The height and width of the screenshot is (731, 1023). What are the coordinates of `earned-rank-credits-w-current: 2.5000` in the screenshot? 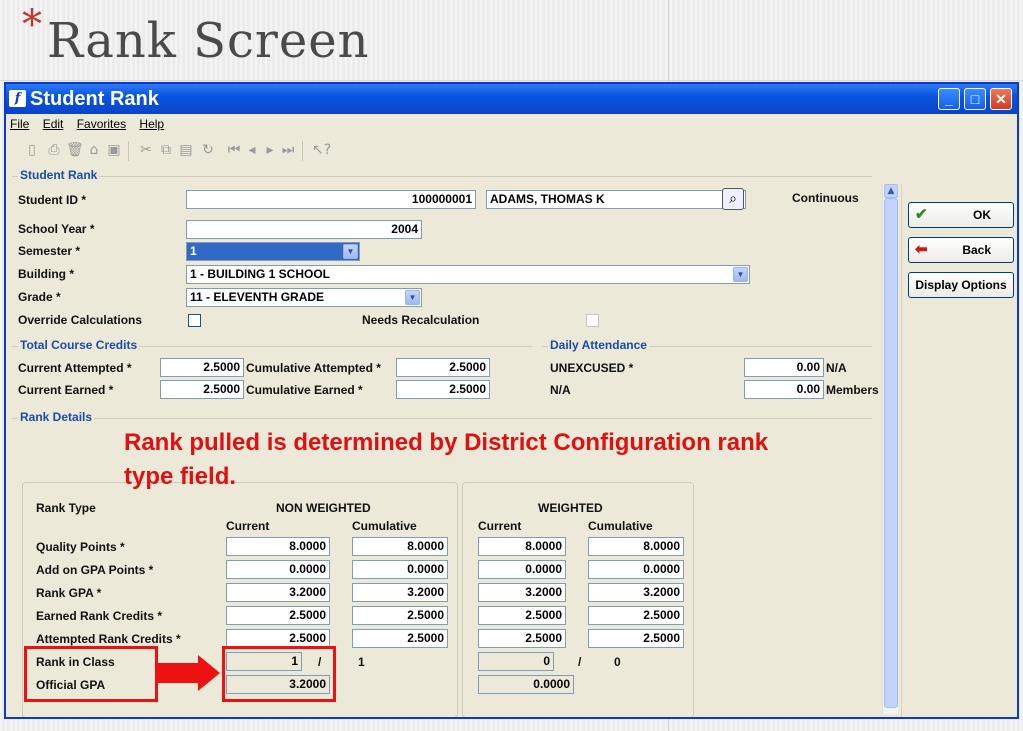 It's located at (522, 615).